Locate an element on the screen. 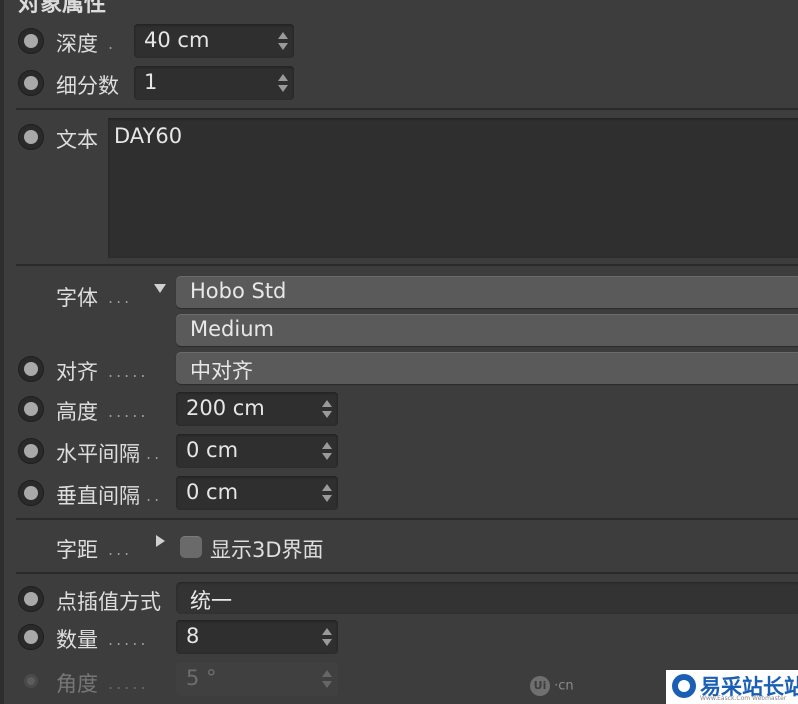 The width and height of the screenshot is (798, 704). depth-value: 40 cm is located at coordinates (177, 40).